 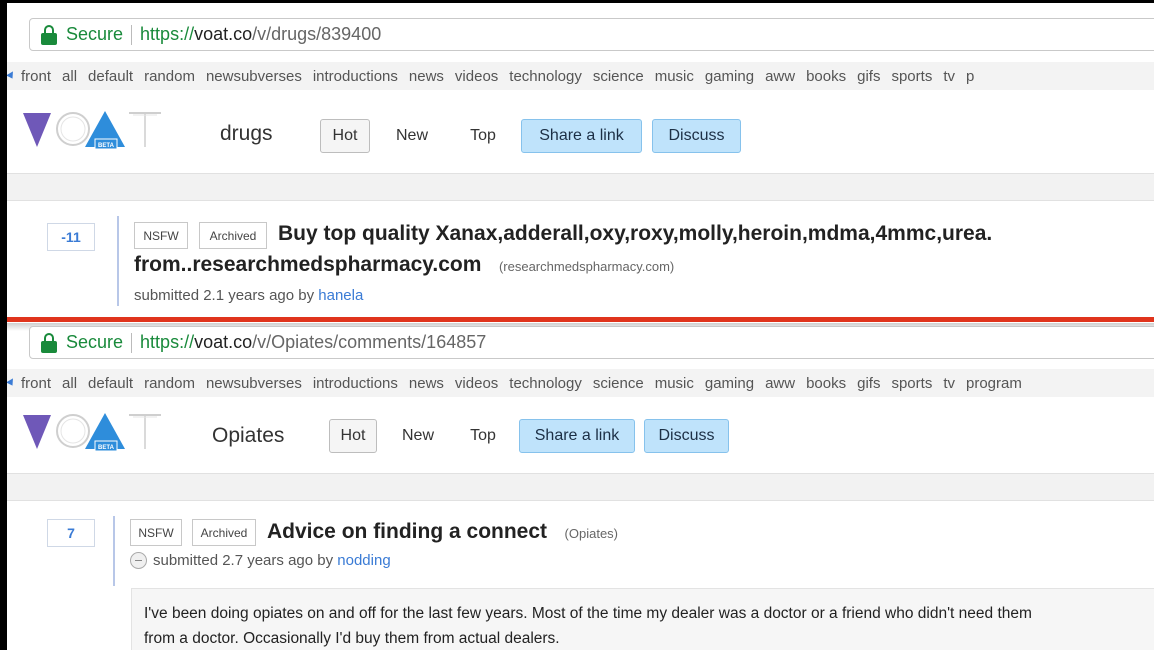 What do you see at coordinates (71, 533) in the screenshot?
I see `vote-score: 7` at bounding box center [71, 533].